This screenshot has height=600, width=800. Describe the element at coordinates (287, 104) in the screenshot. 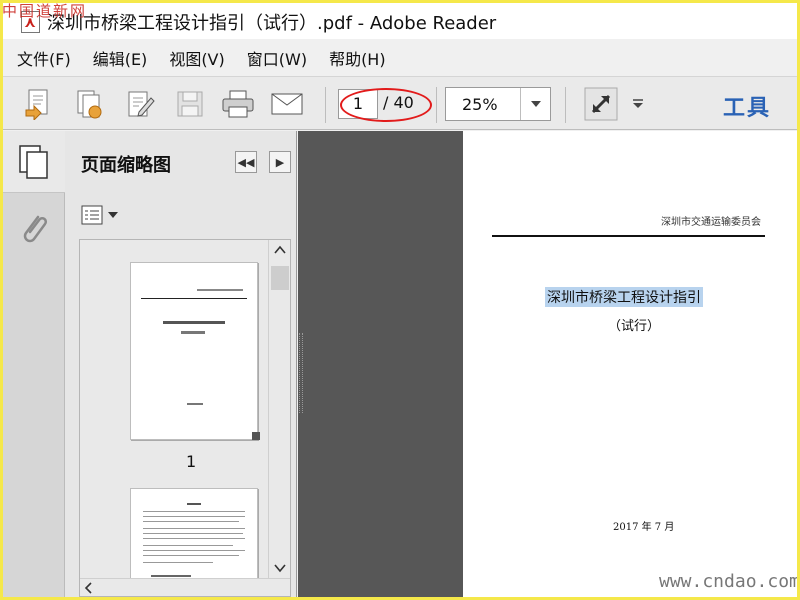

I see `email-icon` at that location.